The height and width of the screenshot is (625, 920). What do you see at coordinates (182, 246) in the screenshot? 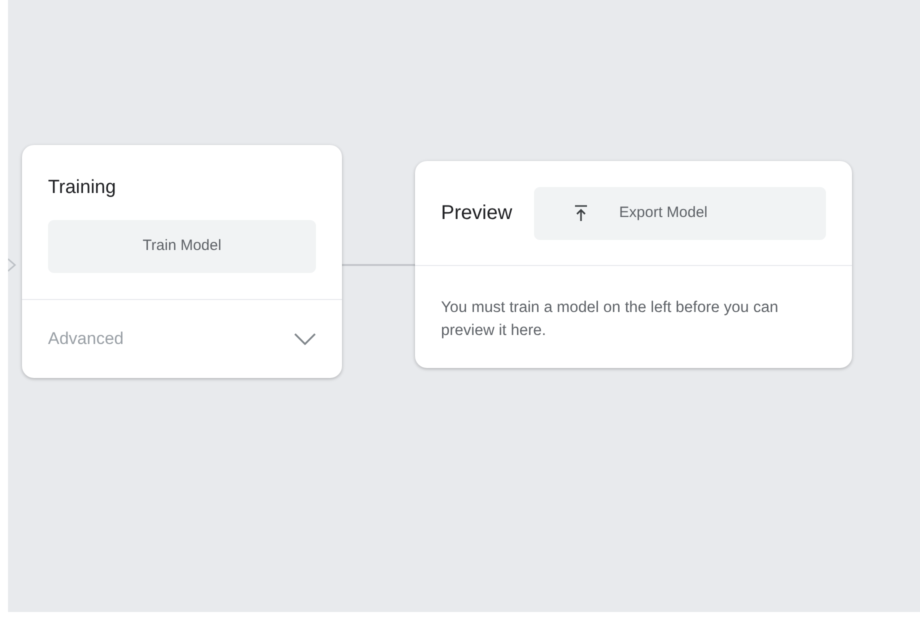
I see `train-model-button: Train Model` at bounding box center [182, 246].